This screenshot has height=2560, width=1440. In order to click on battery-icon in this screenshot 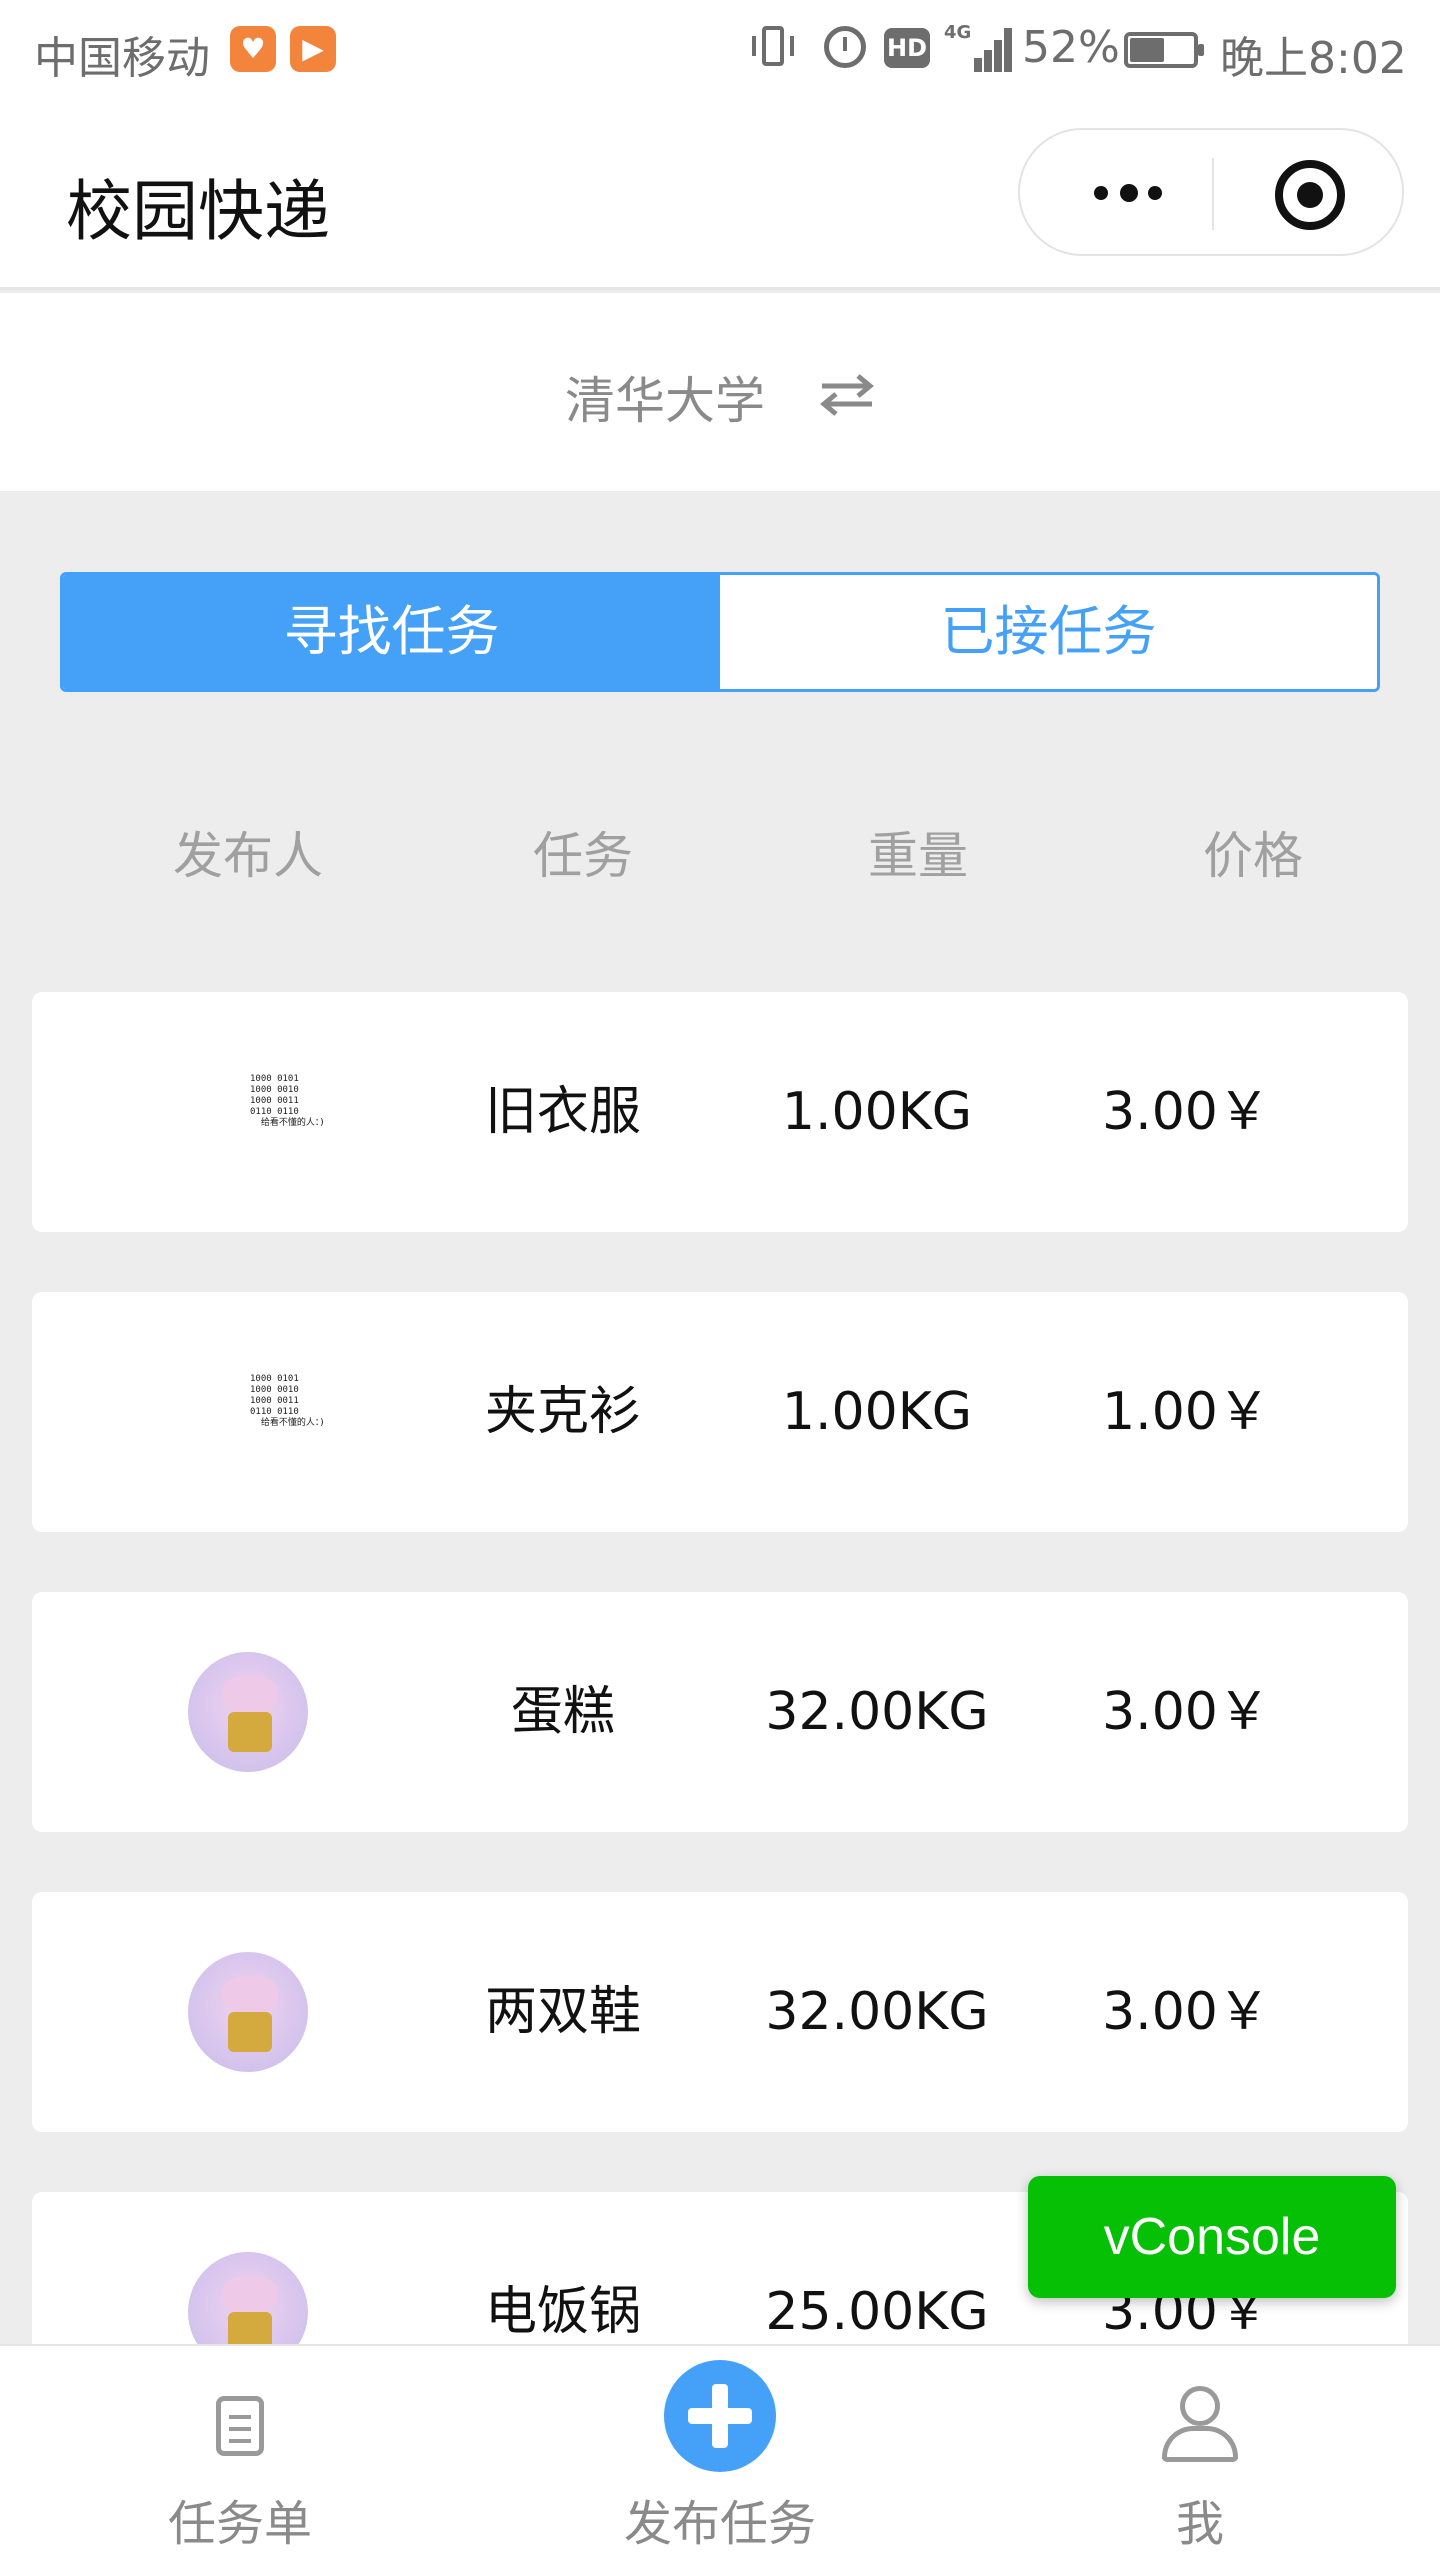, I will do `click(1164, 50)`.